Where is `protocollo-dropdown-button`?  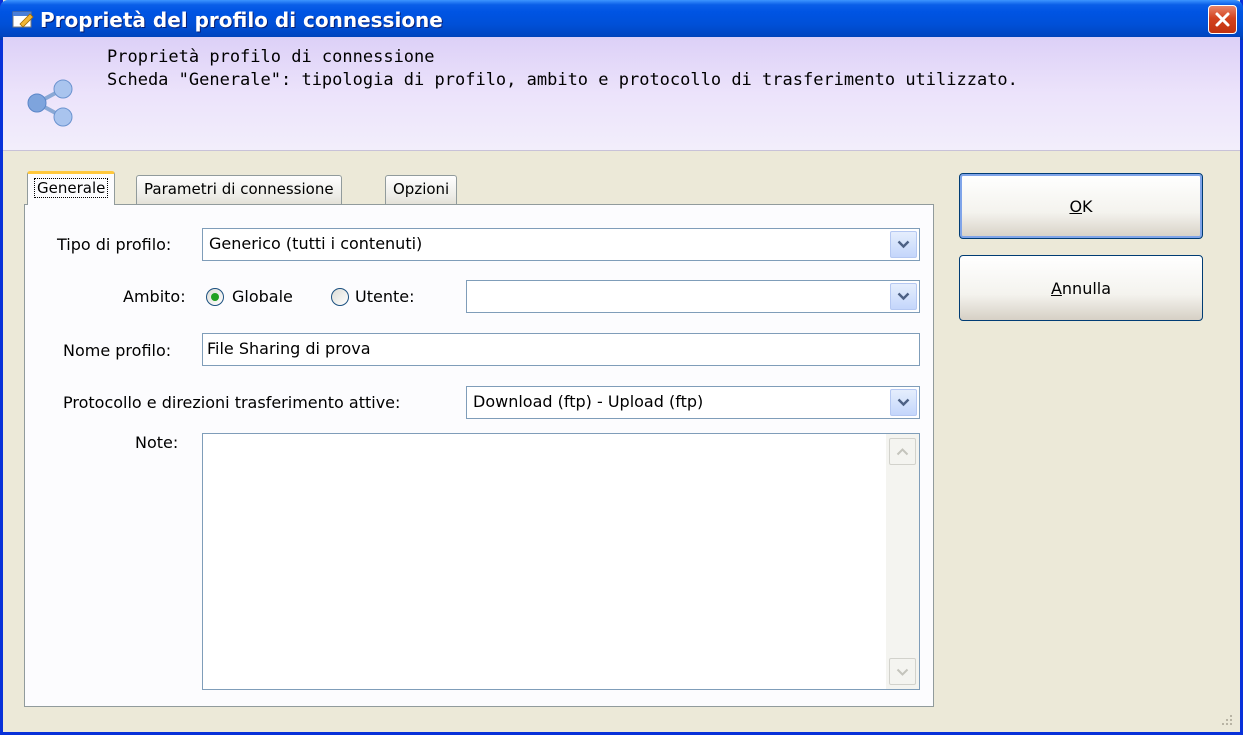 protocollo-dropdown-button is located at coordinates (903, 402).